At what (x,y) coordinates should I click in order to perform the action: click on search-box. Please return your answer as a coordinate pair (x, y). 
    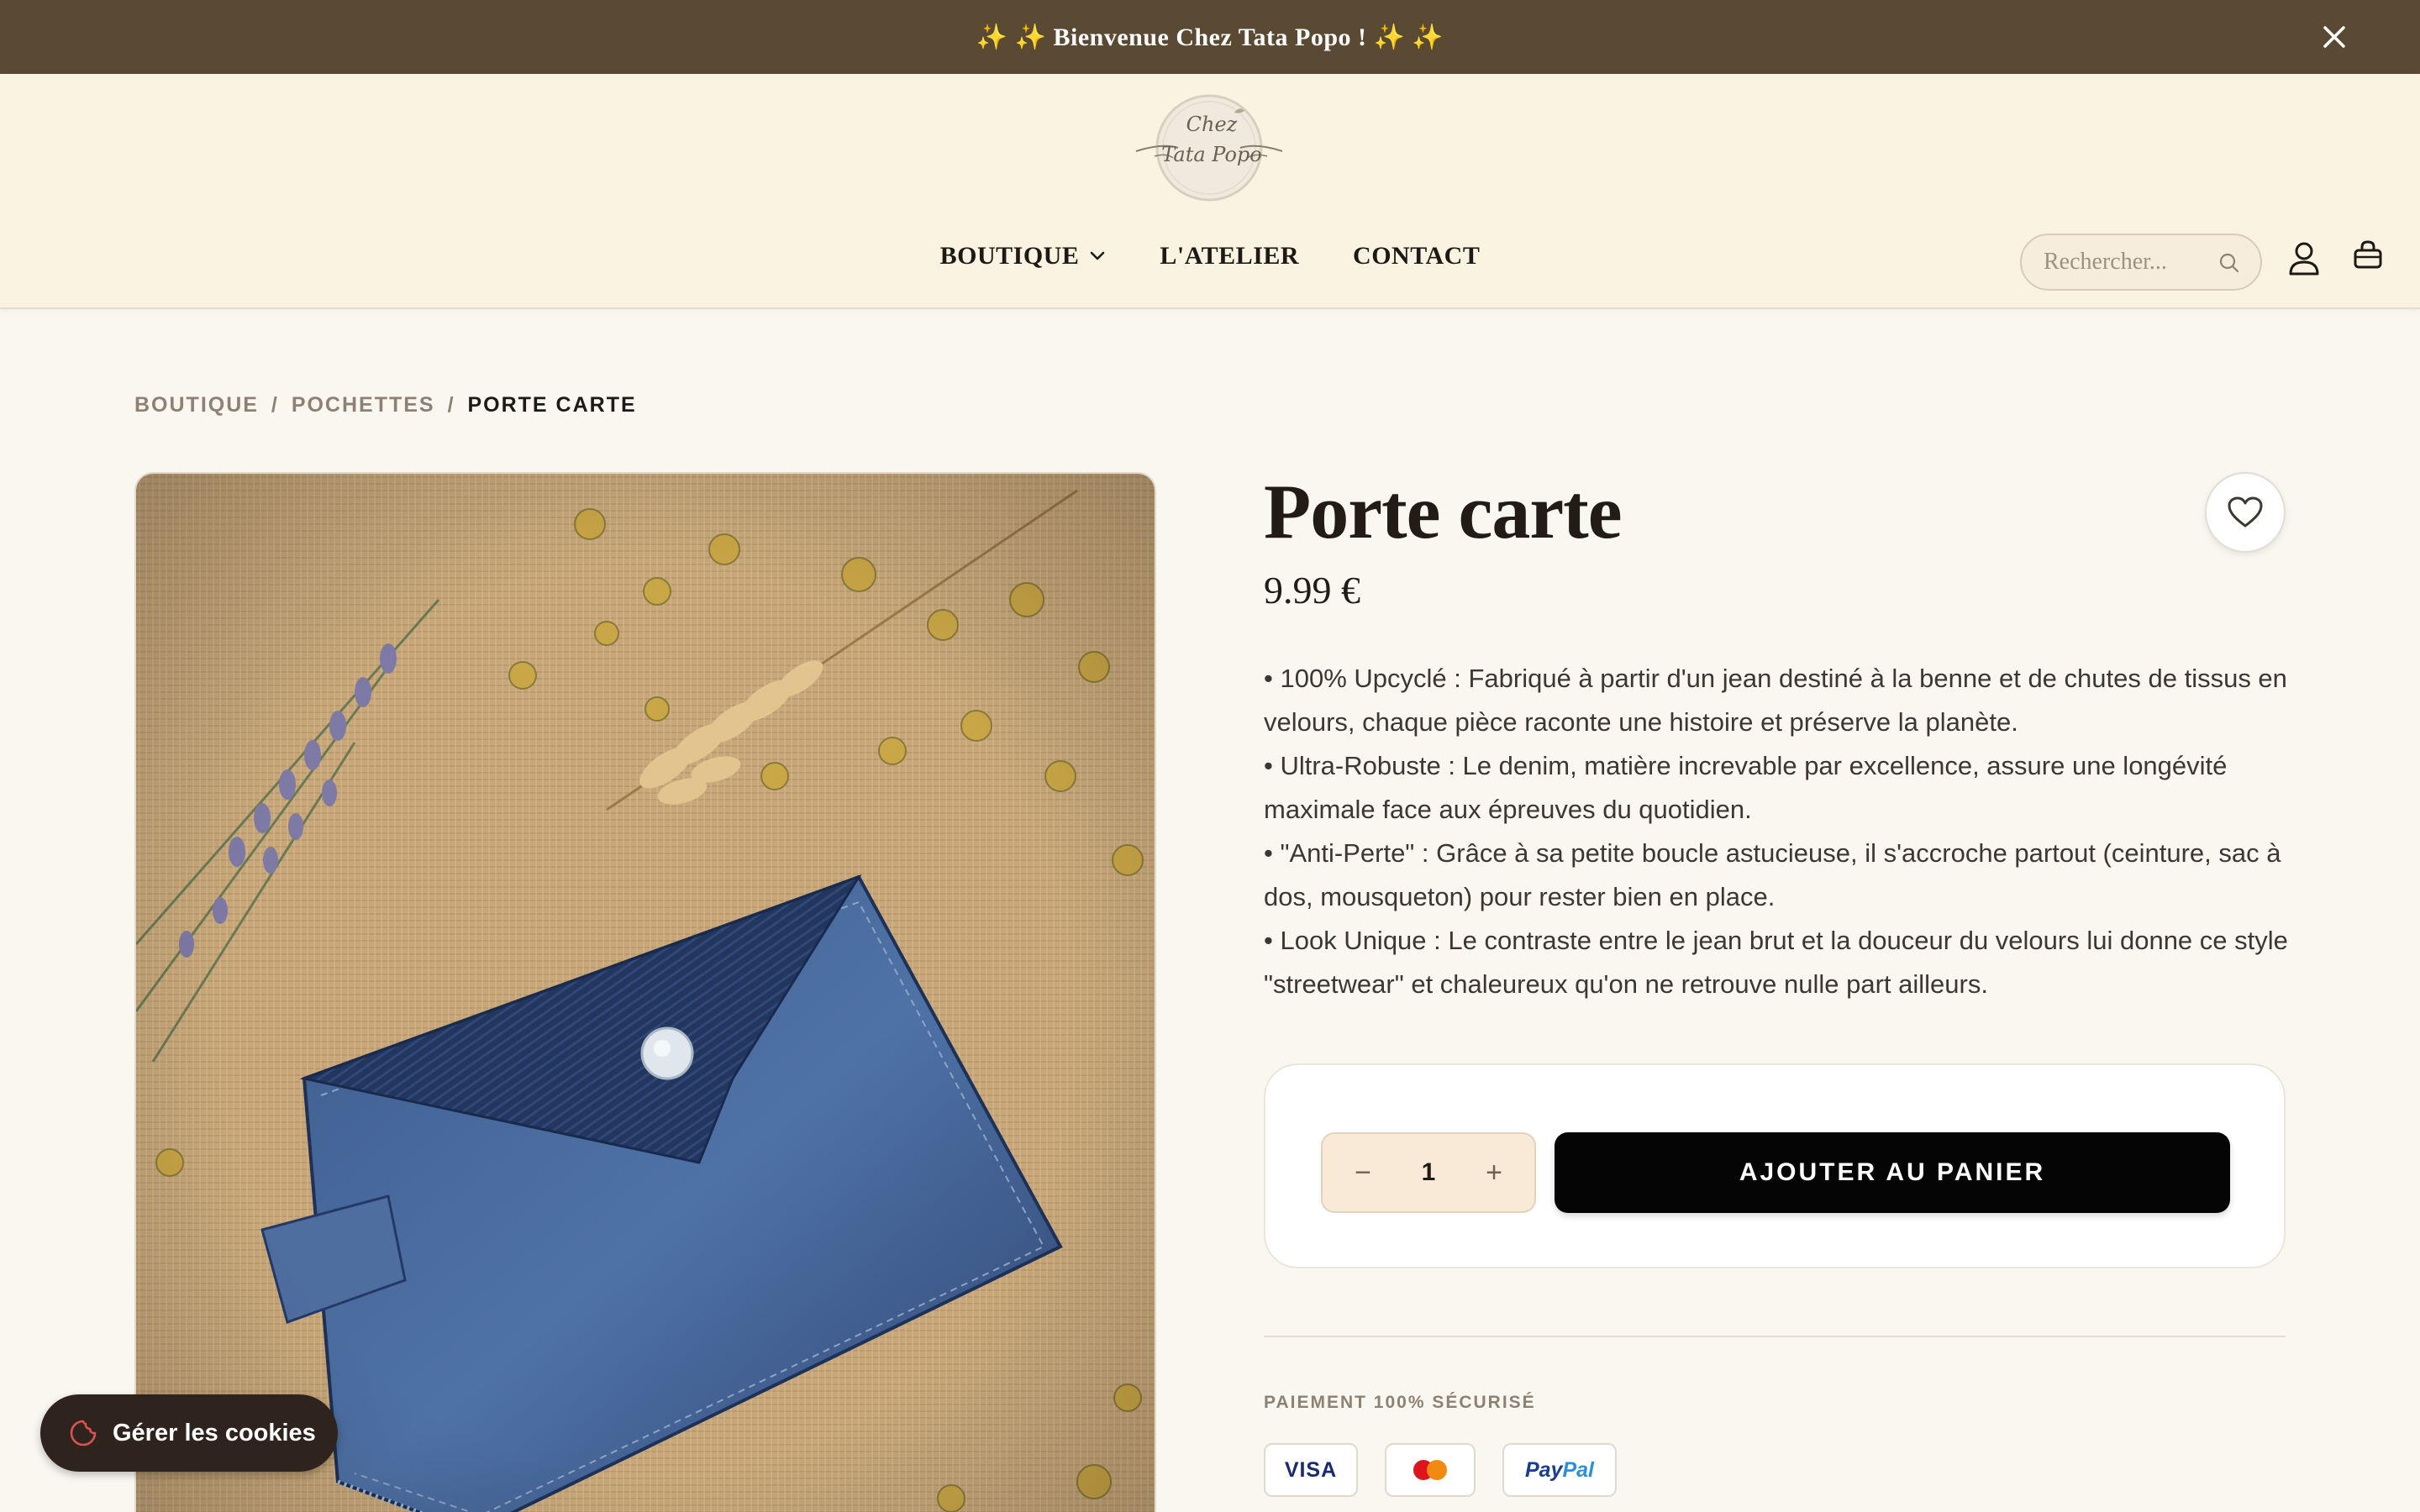
    Looking at the image, I should click on (2141, 262).